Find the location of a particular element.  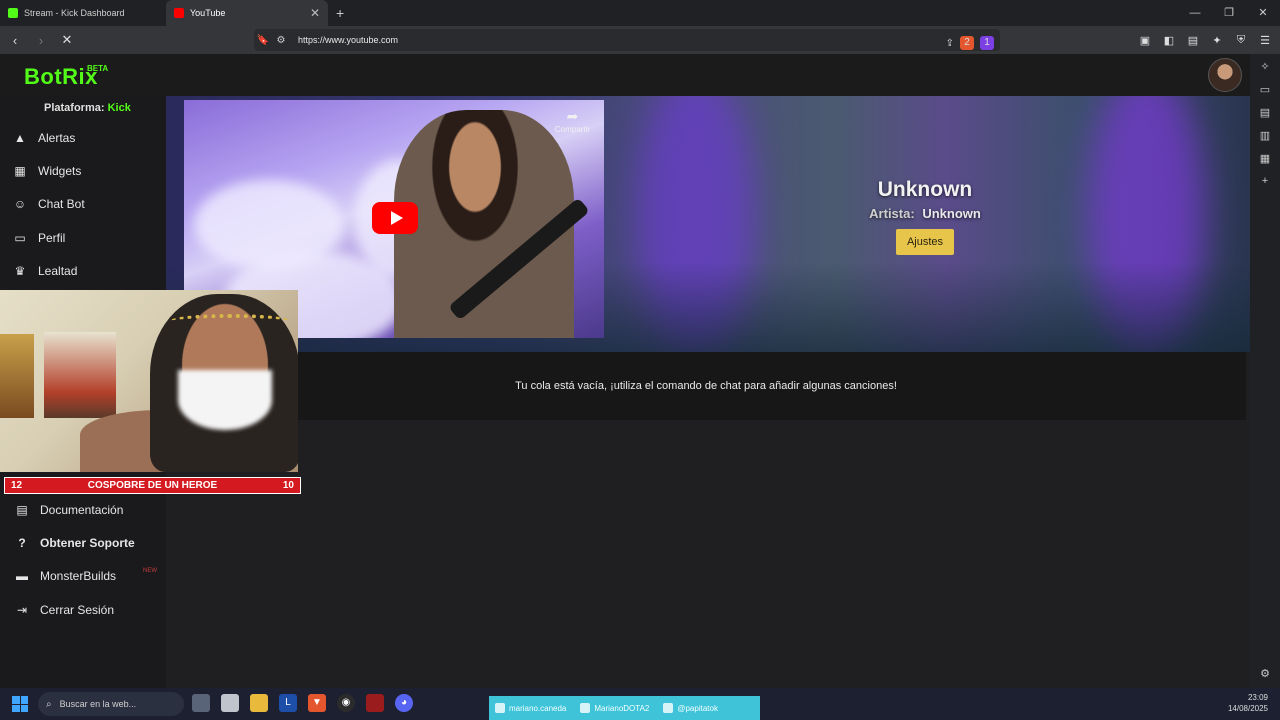

dota-icon is located at coordinates (375, 703).